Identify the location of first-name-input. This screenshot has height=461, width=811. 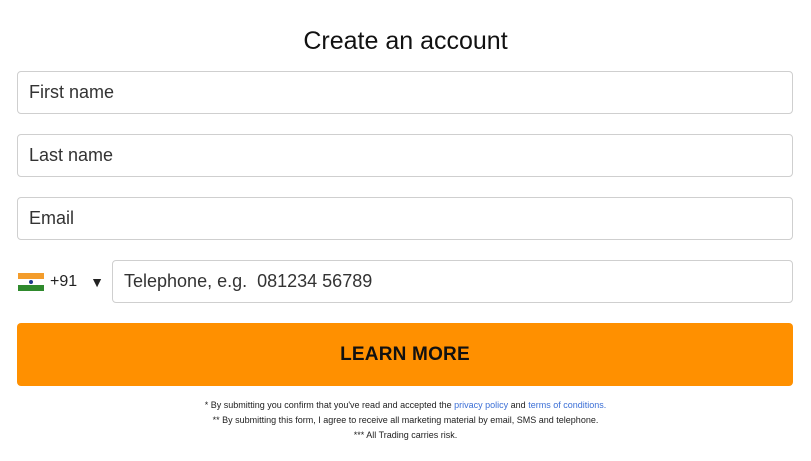
(405, 92).